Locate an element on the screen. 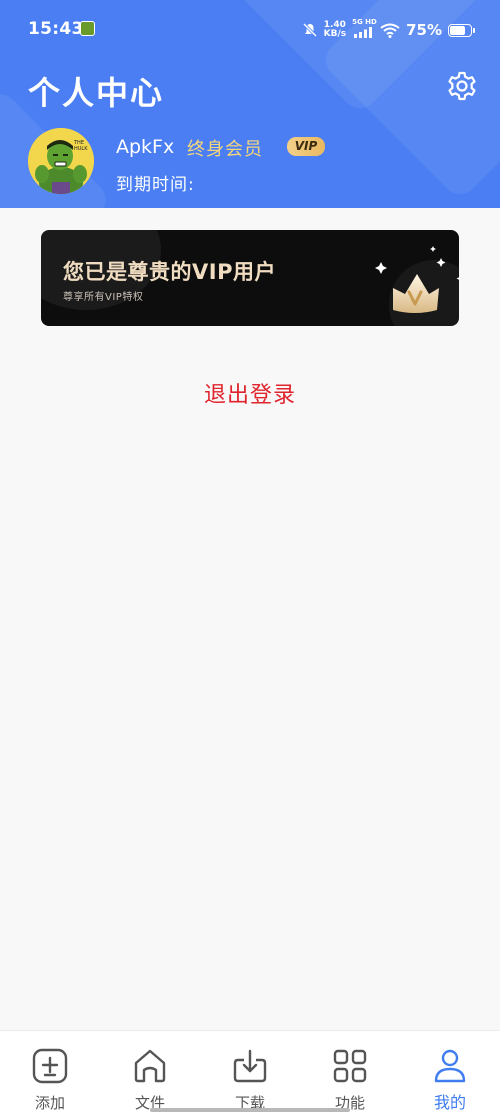 The width and height of the screenshot is (500, 1115). settings-button is located at coordinates (462, 86).